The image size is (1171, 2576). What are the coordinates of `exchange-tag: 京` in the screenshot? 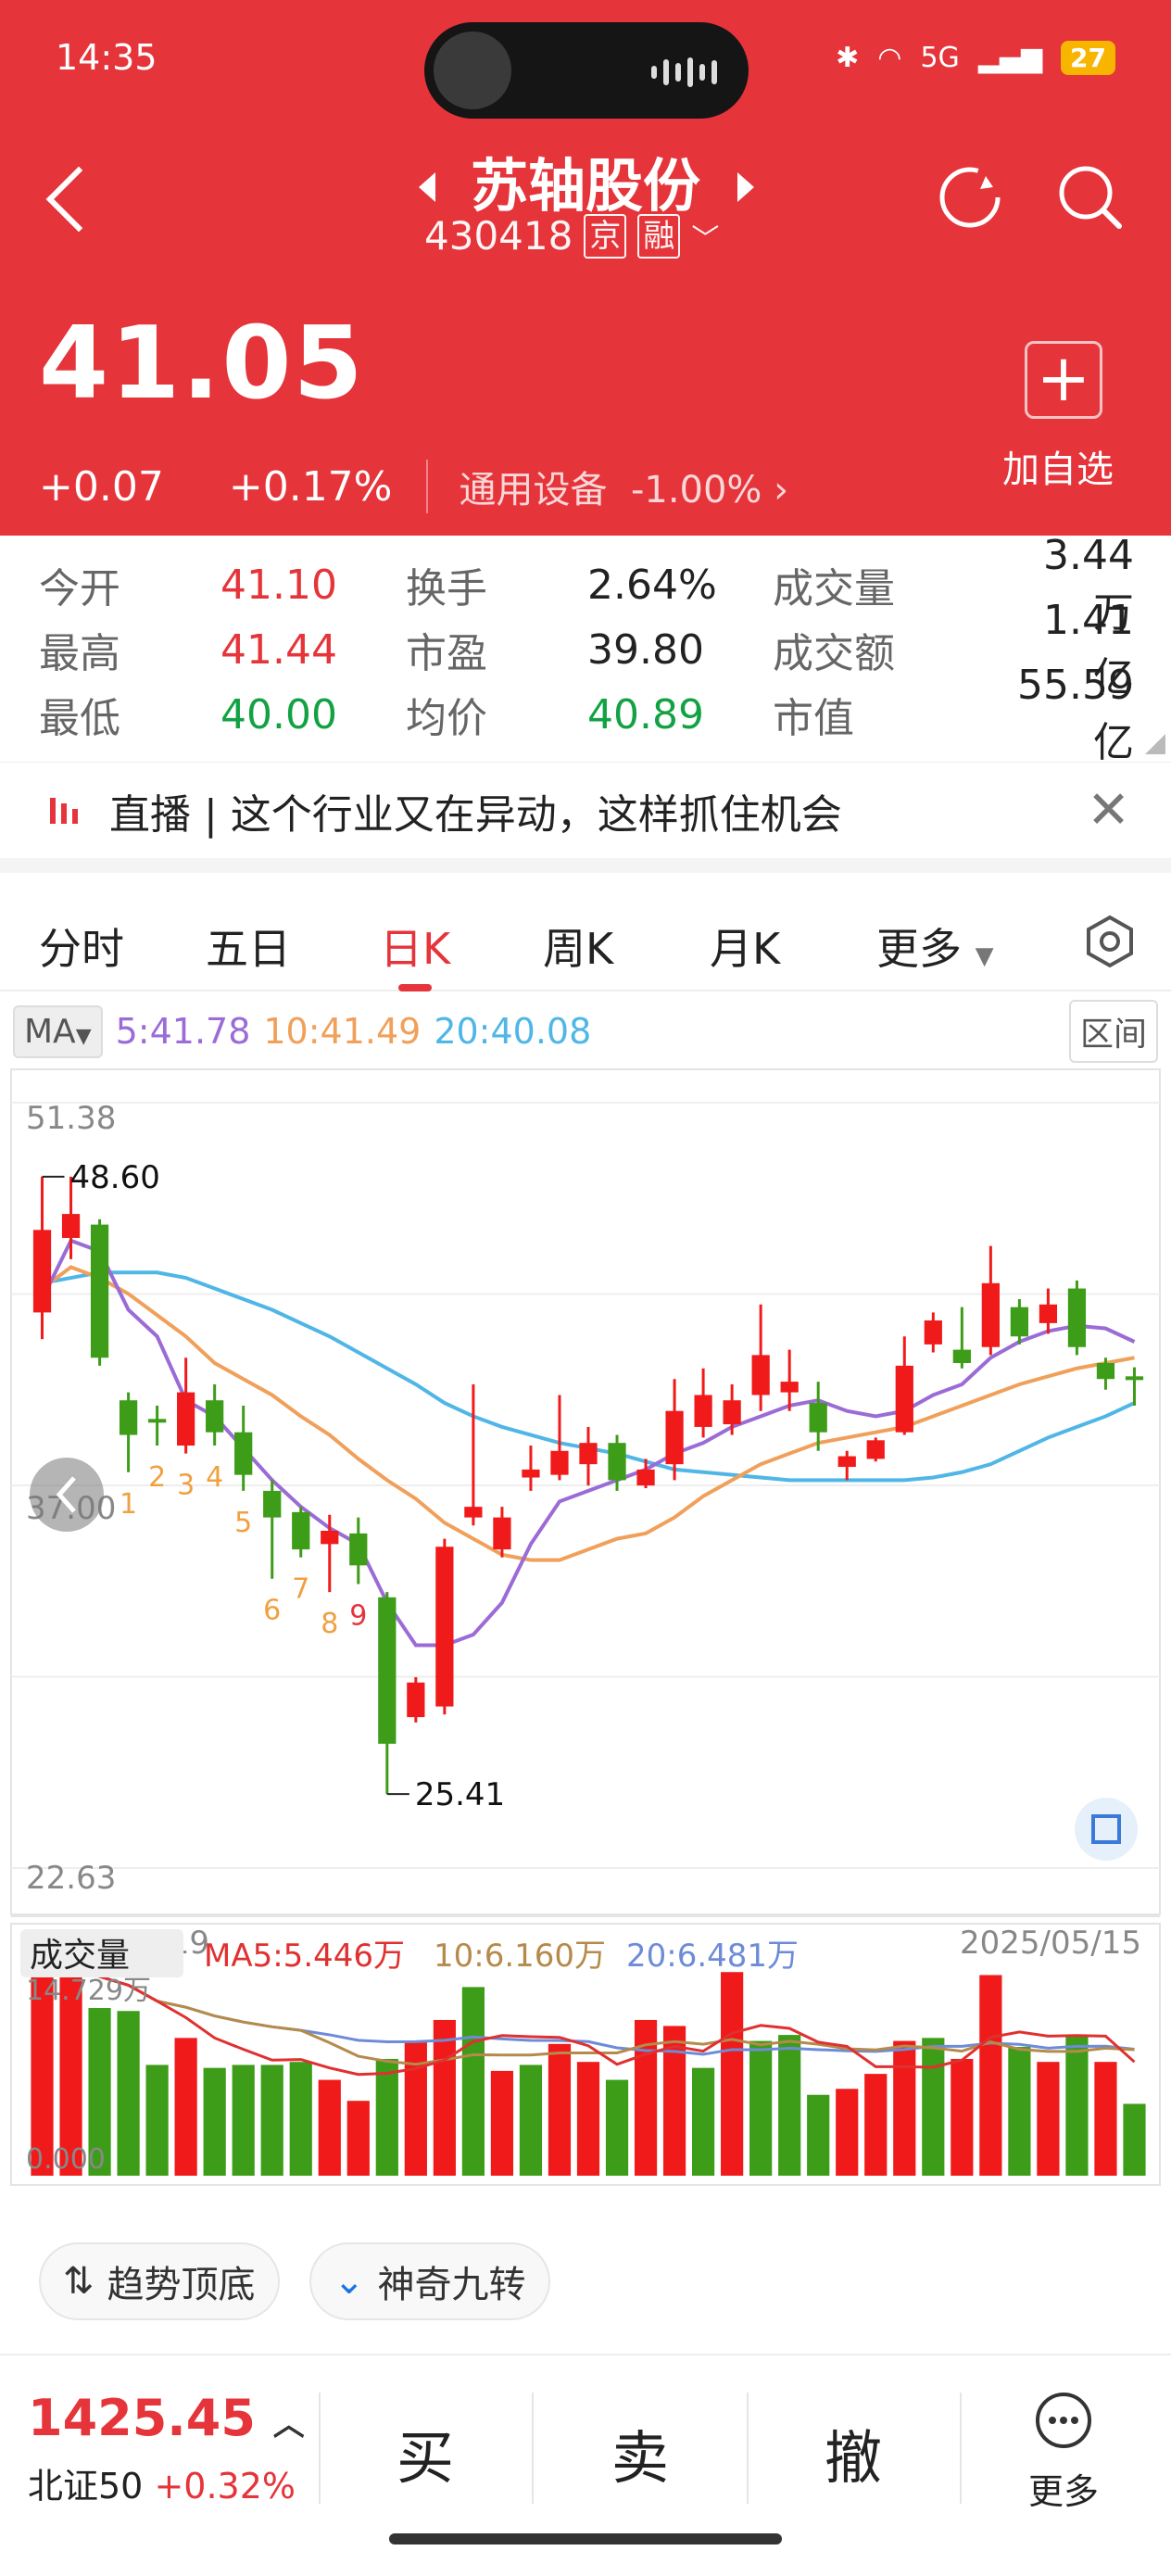 It's located at (606, 236).